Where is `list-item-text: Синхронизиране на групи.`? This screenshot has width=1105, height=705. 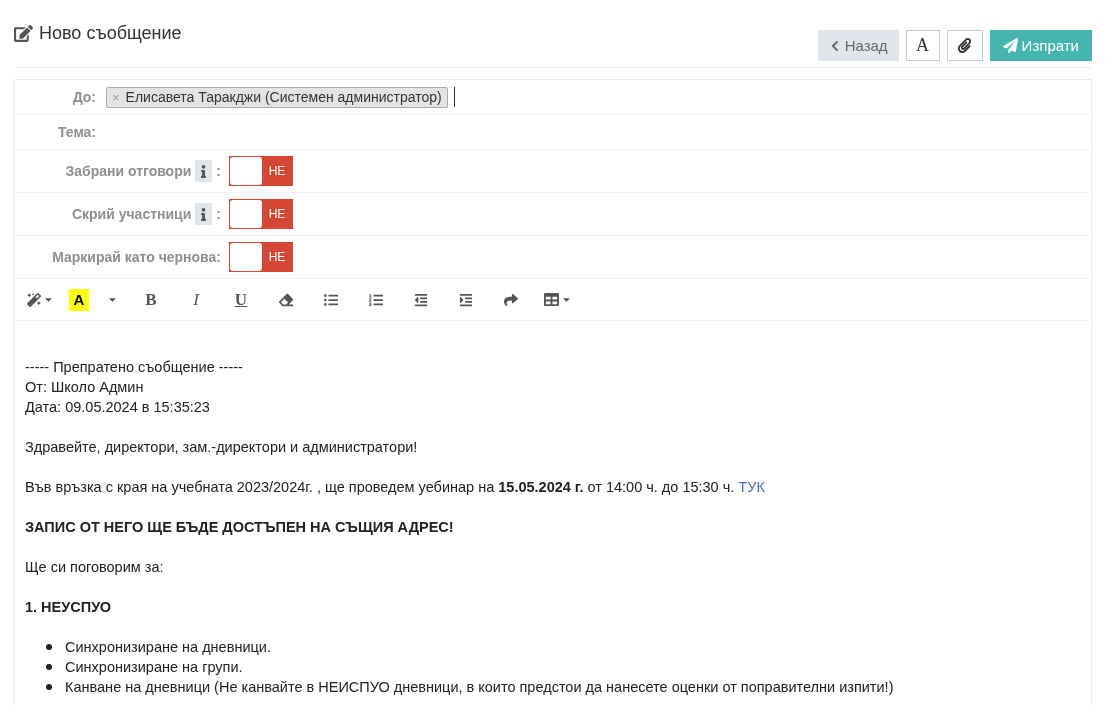
list-item-text: Синхронизиране на групи. is located at coordinates (154, 667).